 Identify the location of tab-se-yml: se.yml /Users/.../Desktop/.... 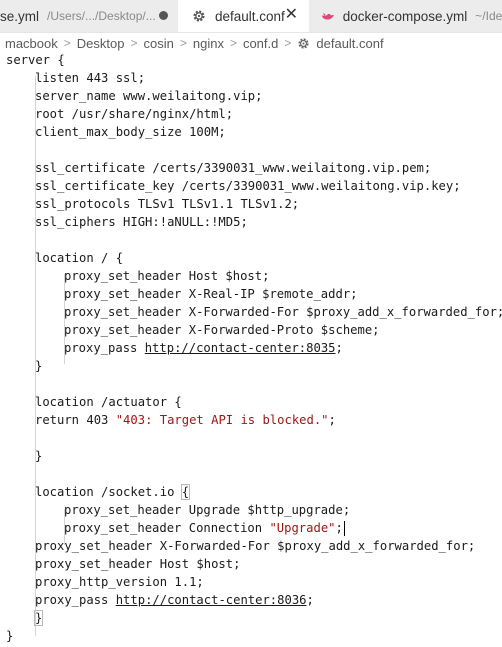
(89, 16).